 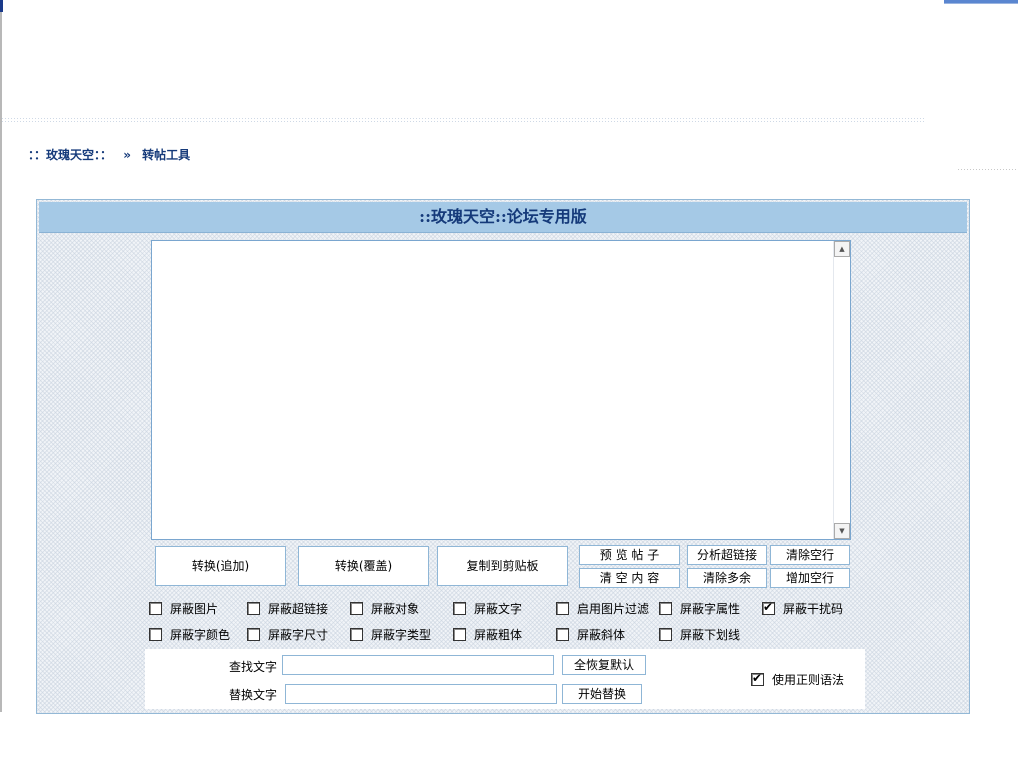 What do you see at coordinates (981, 2) in the screenshot?
I see `top-right-bar` at bounding box center [981, 2].